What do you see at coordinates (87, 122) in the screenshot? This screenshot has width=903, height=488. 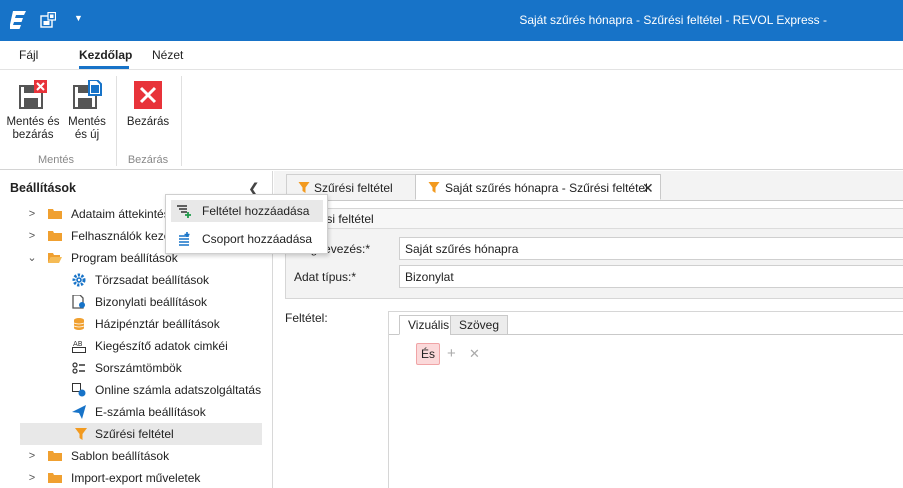 I see `save-new-label-1: Mentés` at bounding box center [87, 122].